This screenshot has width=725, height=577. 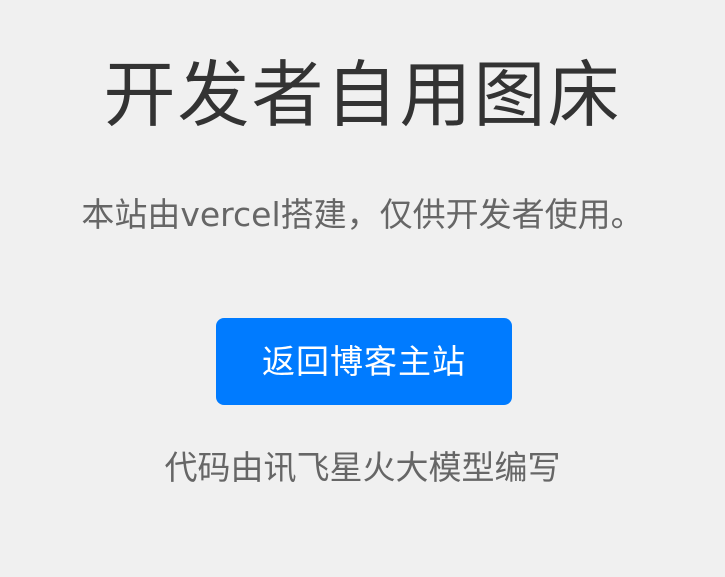 What do you see at coordinates (364, 361) in the screenshot?
I see `back-to-blog-button: 返回博客主站` at bounding box center [364, 361].